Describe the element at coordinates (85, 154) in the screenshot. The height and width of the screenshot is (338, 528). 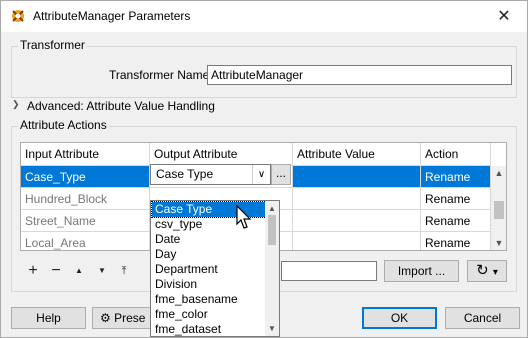
I see `column-header-input: Input Attribute` at that location.